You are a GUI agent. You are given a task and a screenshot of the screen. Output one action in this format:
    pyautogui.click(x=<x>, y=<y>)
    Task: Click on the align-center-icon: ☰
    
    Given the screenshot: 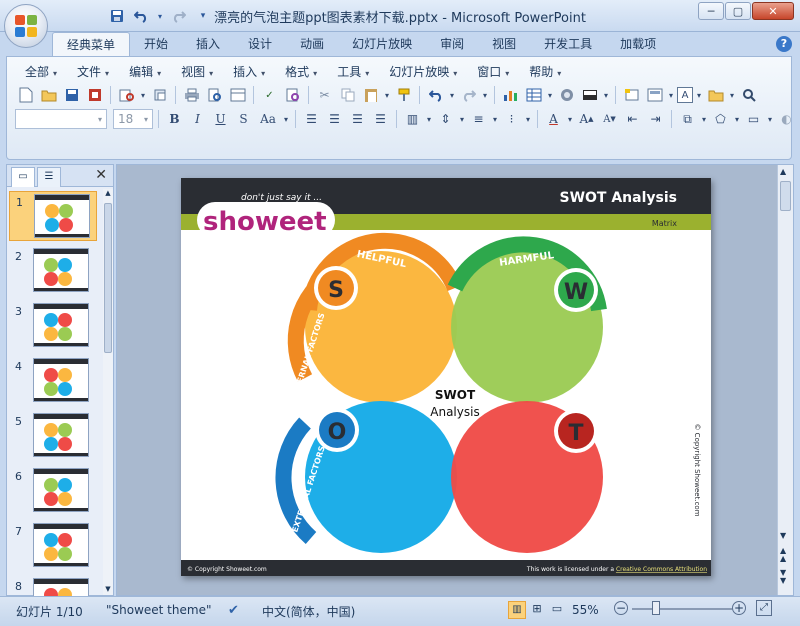 What is the action you would take?
    pyautogui.click(x=334, y=119)
    